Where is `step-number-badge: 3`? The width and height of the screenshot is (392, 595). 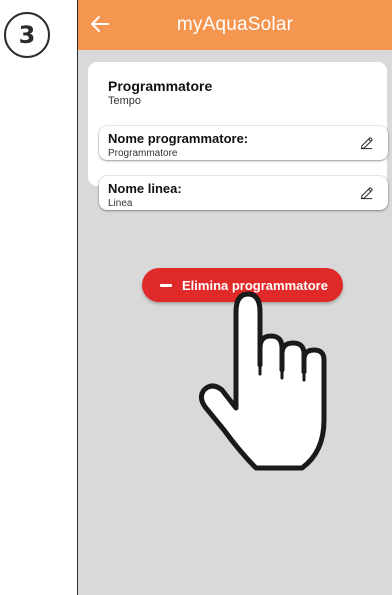 step-number-badge: 3 is located at coordinates (27, 35).